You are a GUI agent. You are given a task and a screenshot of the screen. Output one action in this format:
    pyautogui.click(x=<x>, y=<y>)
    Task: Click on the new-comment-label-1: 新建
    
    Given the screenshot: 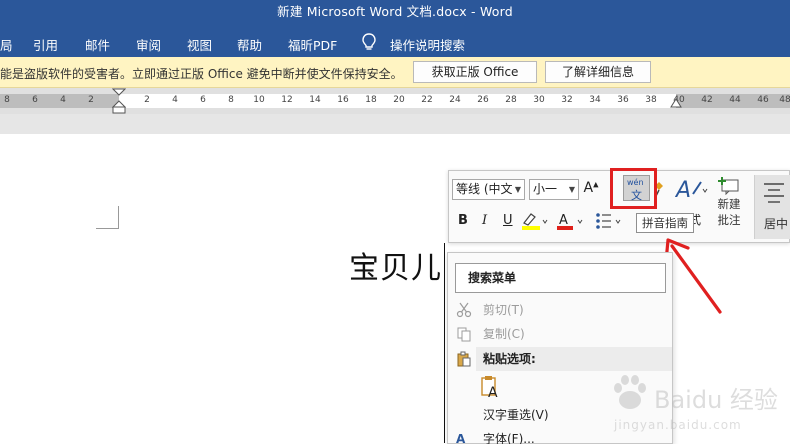 What is the action you would take?
    pyautogui.click(x=729, y=204)
    